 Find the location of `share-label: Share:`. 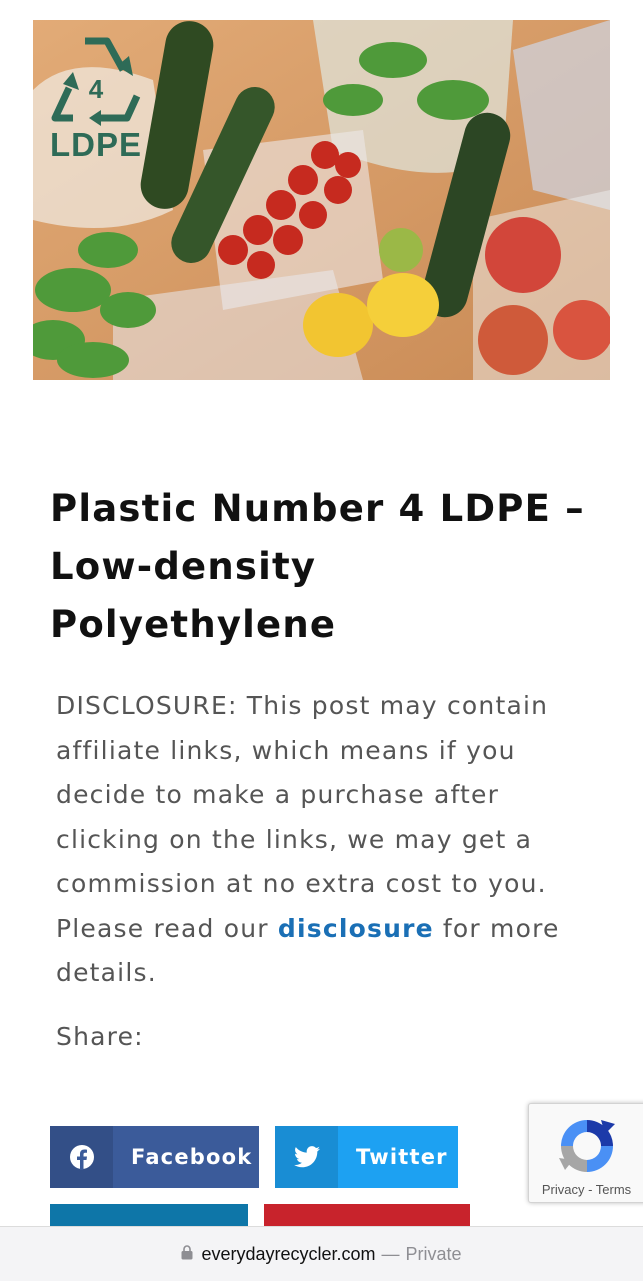

share-label: Share: is located at coordinates (100, 1036).